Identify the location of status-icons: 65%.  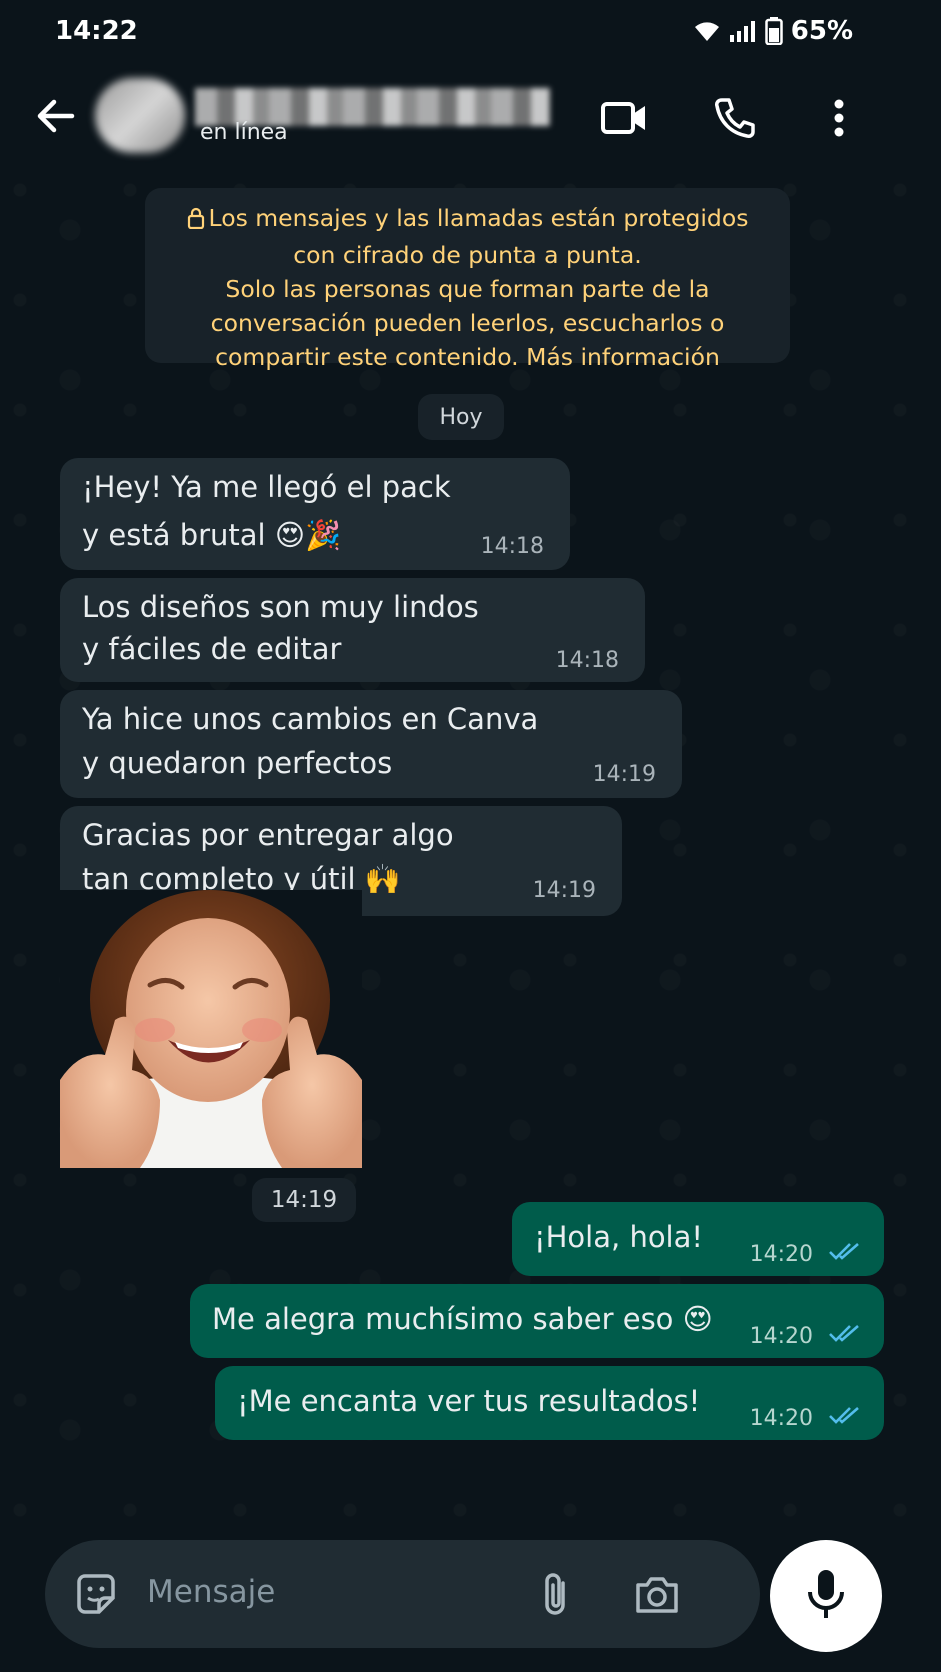
(773, 31).